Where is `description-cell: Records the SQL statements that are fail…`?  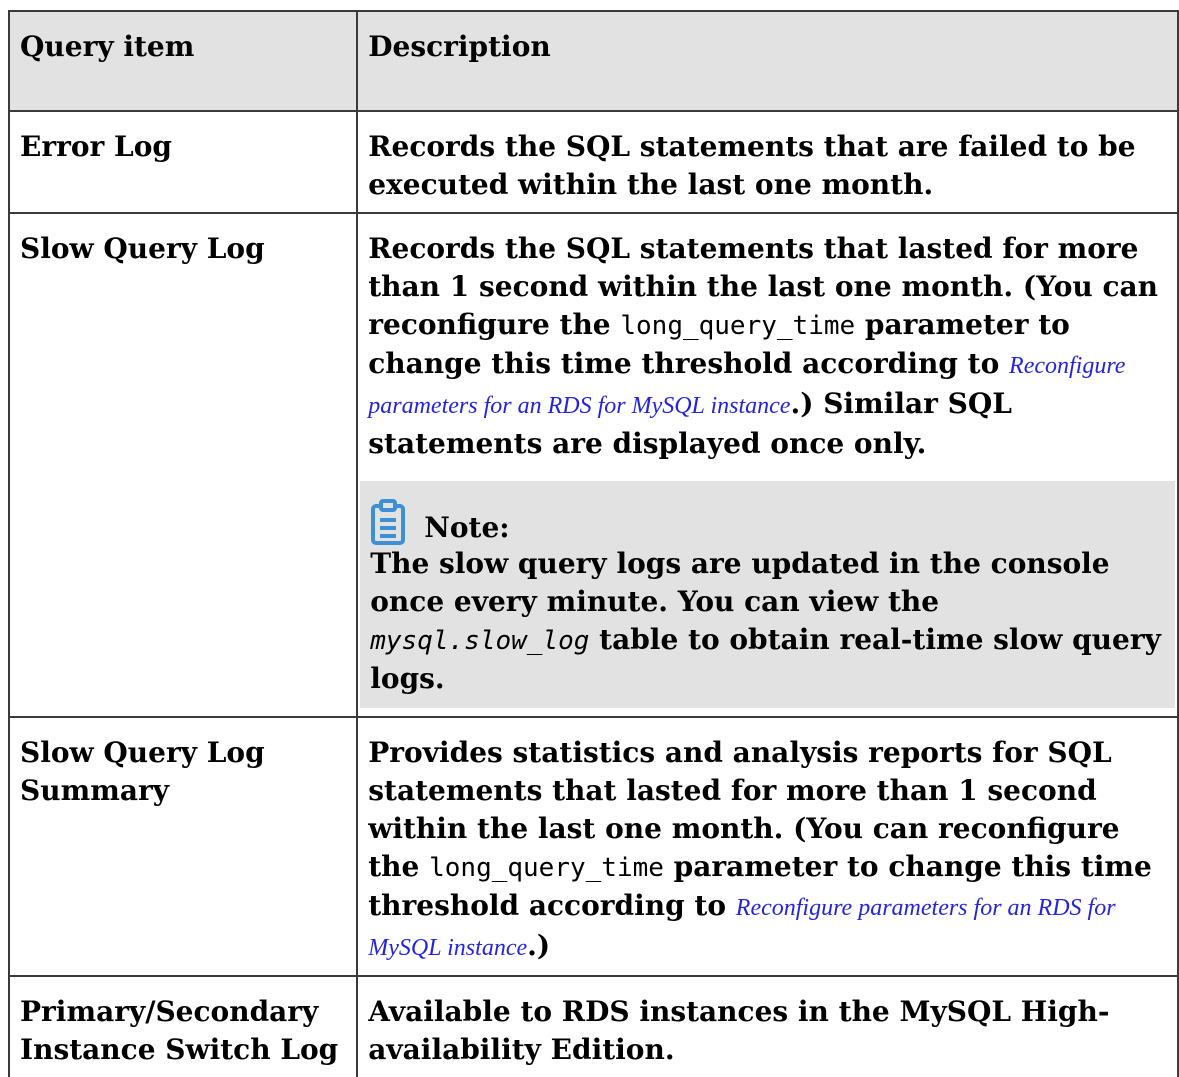
description-cell: Records the SQL statements that are fail… is located at coordinates (767, 162).